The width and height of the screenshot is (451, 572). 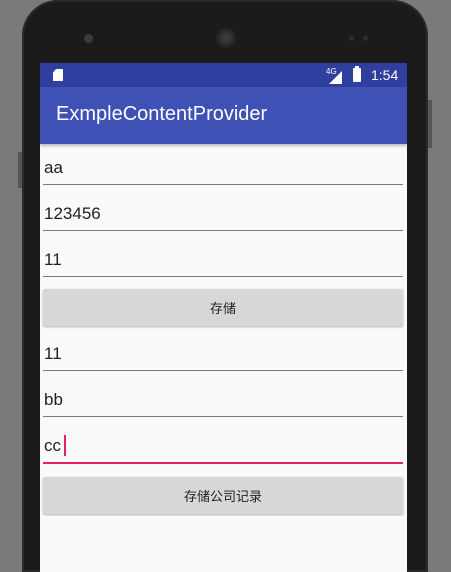 I want to click on store-company-record-button: 存储公司记录, so click(x=223, y=495).